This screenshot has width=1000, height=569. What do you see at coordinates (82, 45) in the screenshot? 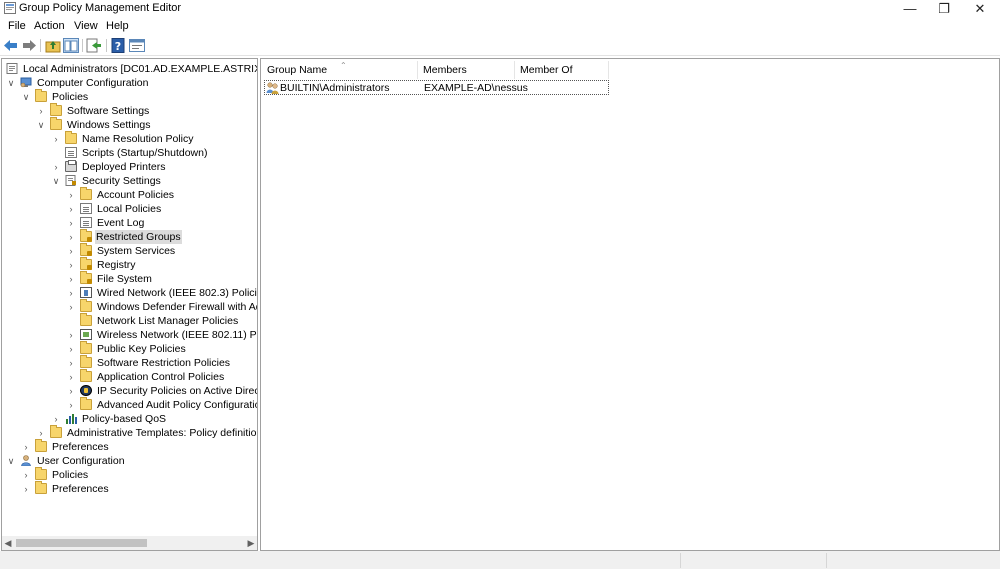
I see `toolbar-separator` at bounding box center [82, 45].